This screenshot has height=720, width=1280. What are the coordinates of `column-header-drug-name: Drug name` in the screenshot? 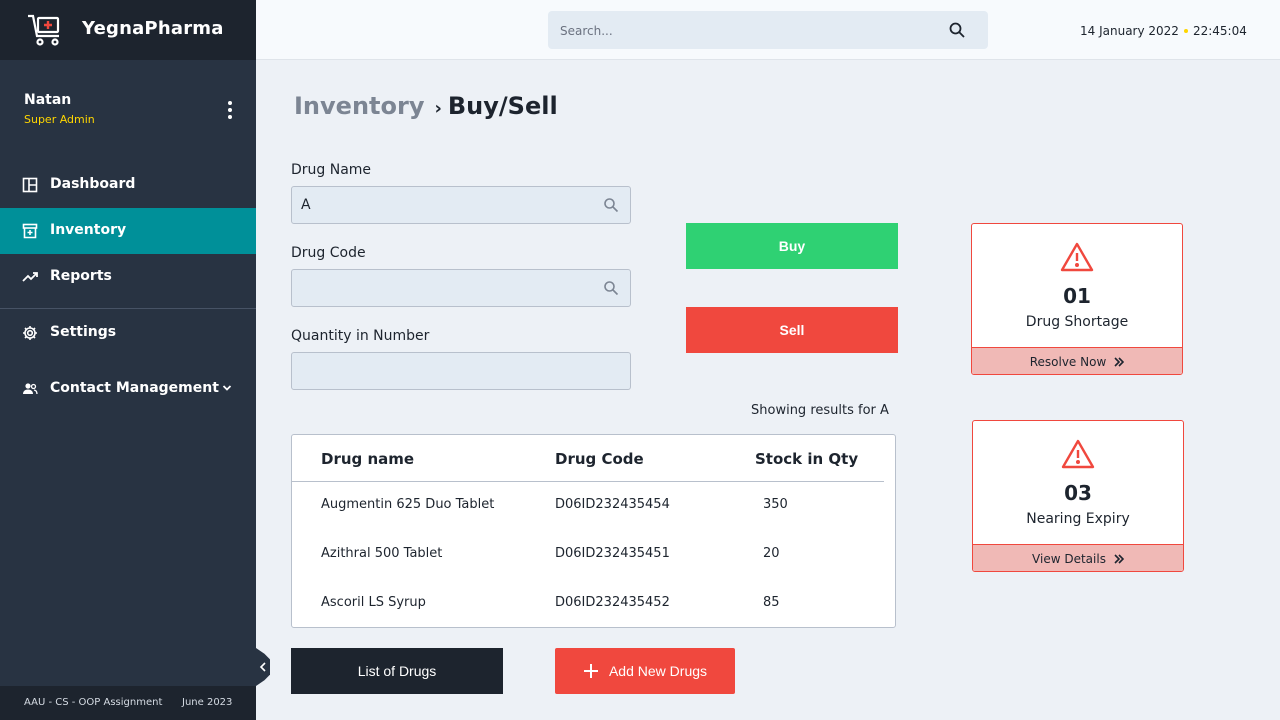 It's located at (367, 459).